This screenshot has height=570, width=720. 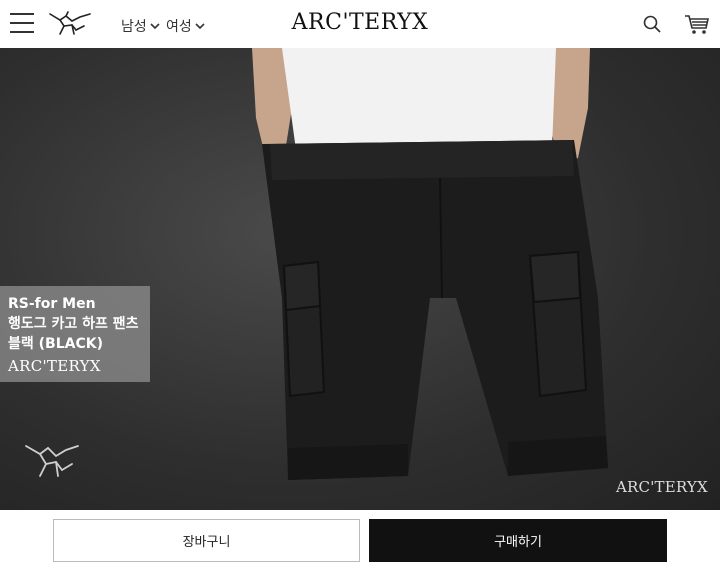 What do you see at coordinates (52, 461) in the screenshot?
I see `watermark-bird-icon` at bounding box center [52, 461].